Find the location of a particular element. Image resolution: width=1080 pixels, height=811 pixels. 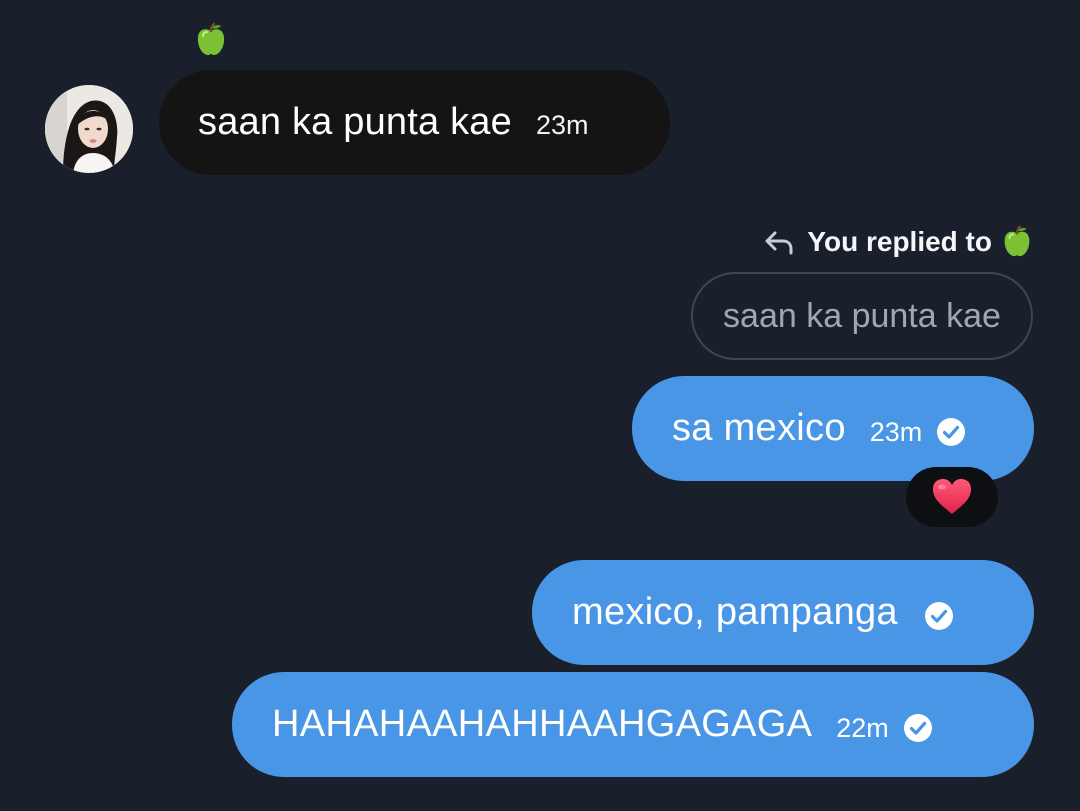

reply-context-label: You replied to is located at coordinates (898, 242).